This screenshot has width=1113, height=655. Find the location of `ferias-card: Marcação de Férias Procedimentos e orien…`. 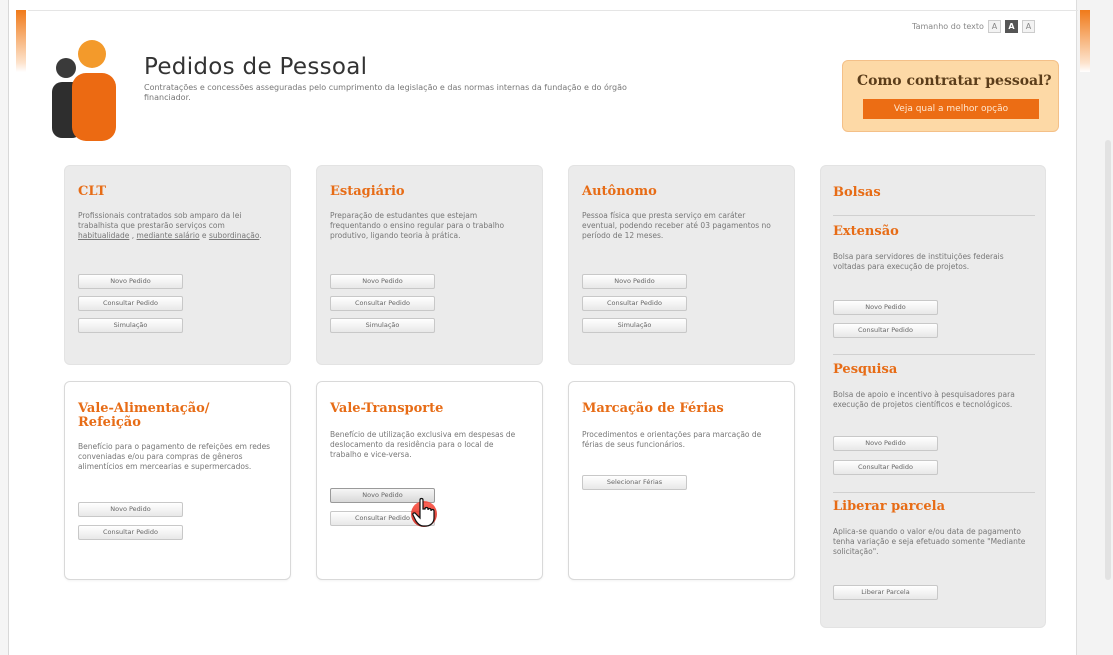

ferias-card: Marcação de Férias Procedimentos e orien… is located at coordinates (681, 480).